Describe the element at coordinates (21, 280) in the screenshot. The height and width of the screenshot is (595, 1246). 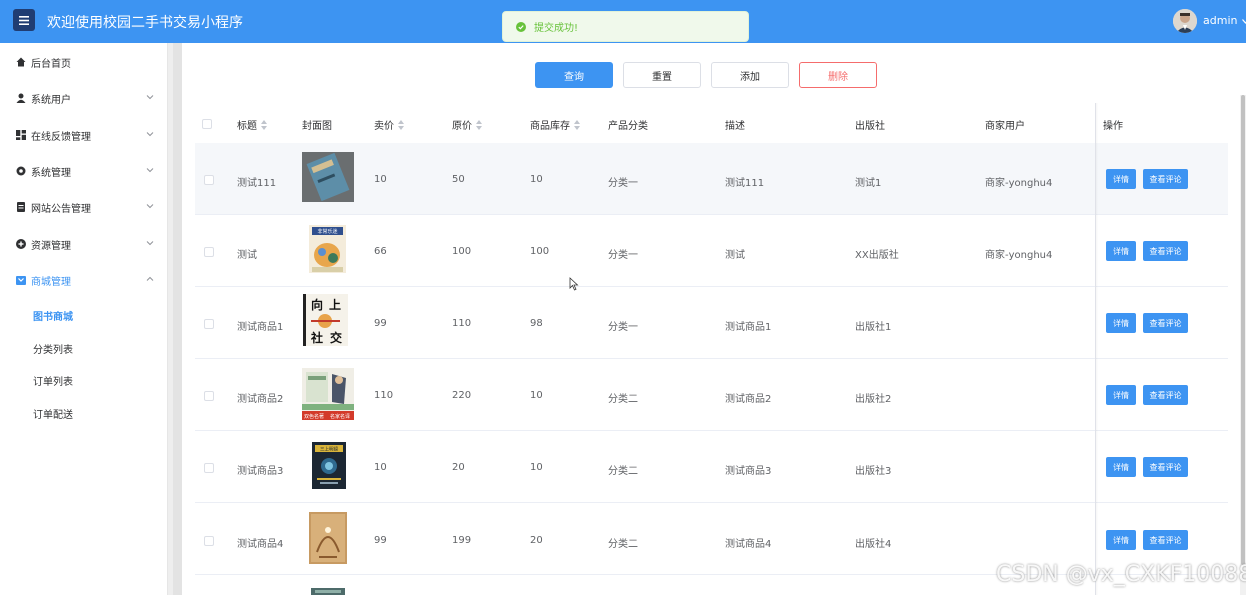
I see `shop-icon` at that location.